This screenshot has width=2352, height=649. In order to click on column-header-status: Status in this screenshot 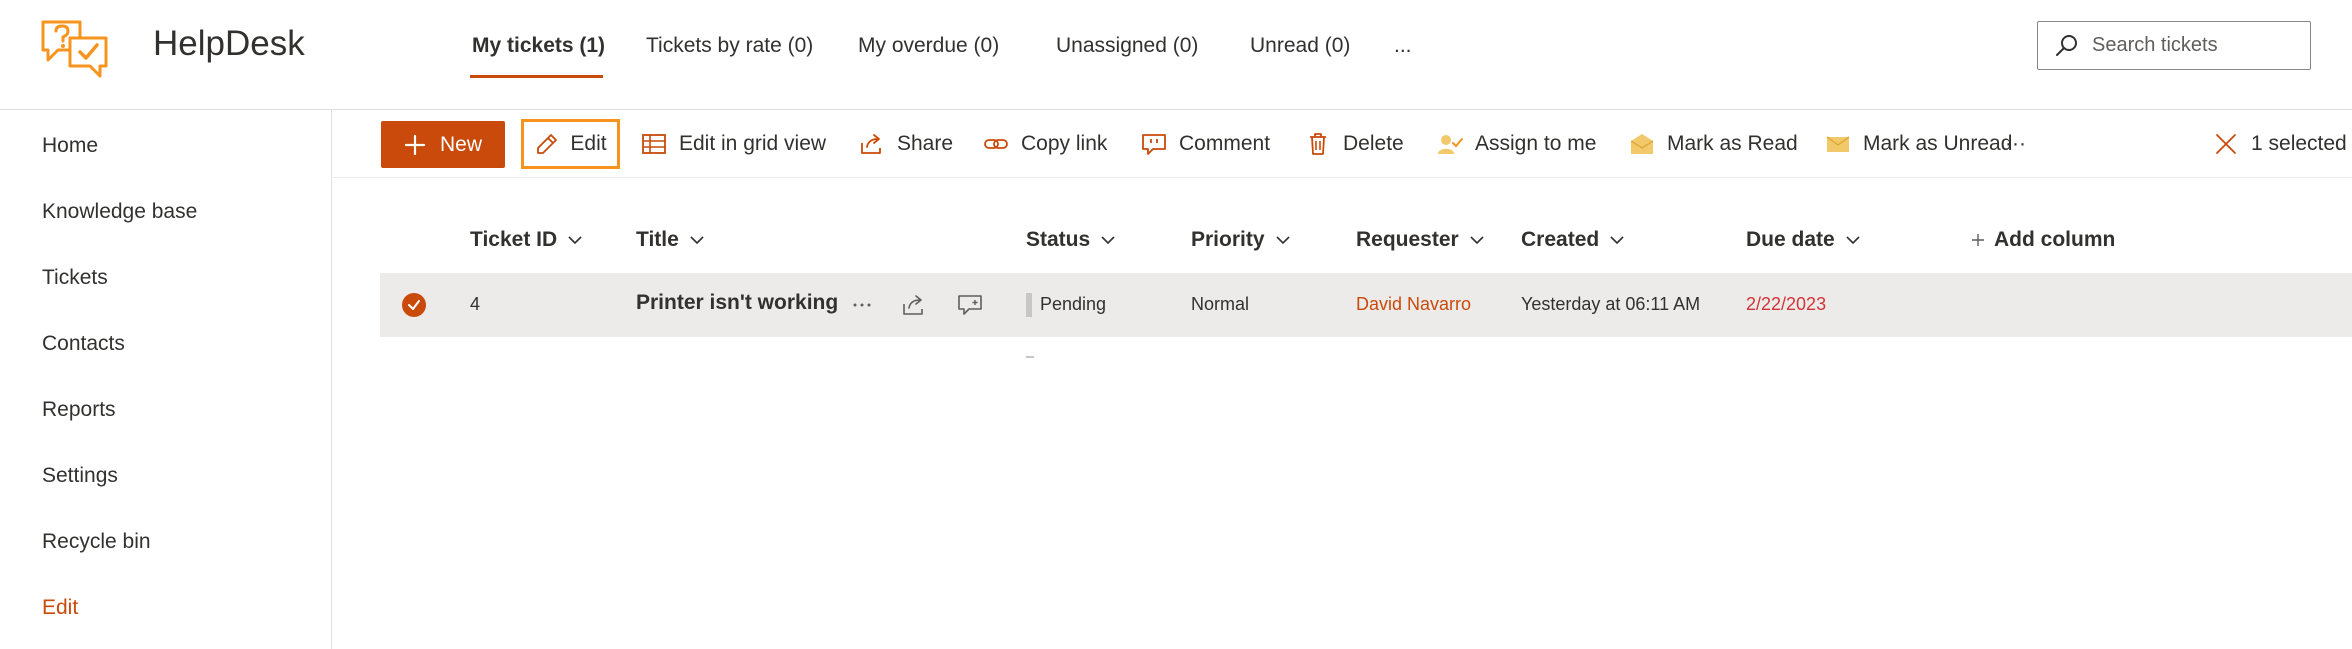, I will do `click(1071, 240)`.